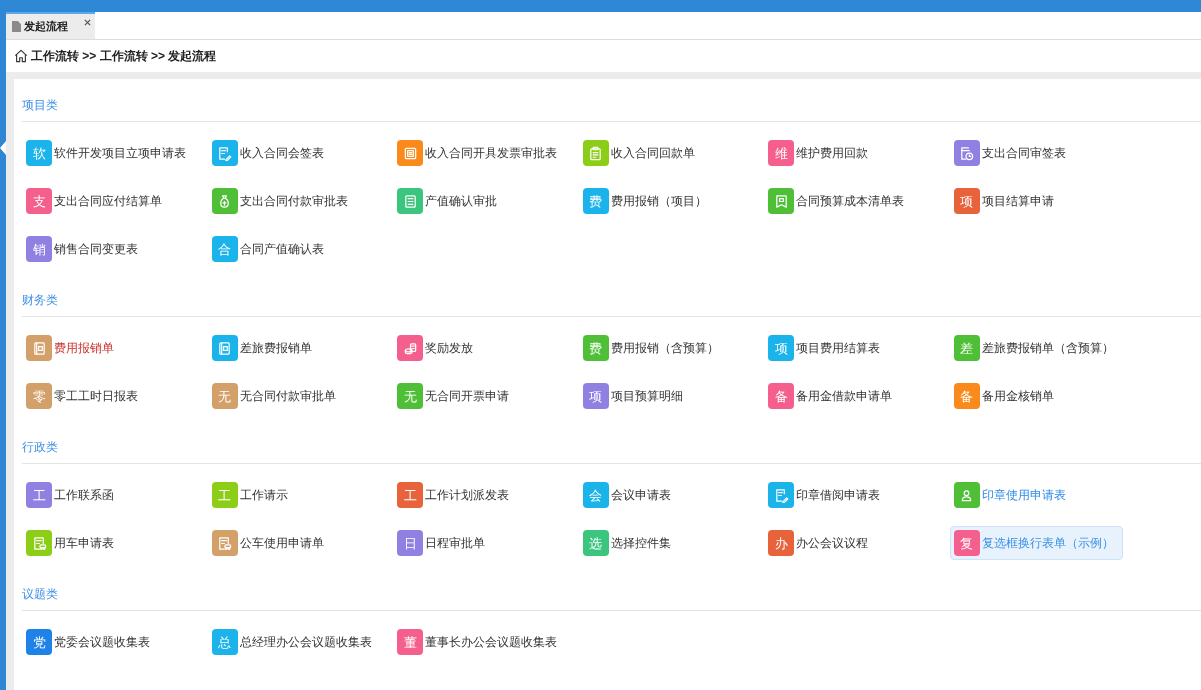 The height and width of the screenshot is (690, 1201). I want to click on home-icon, so click(21, 56).